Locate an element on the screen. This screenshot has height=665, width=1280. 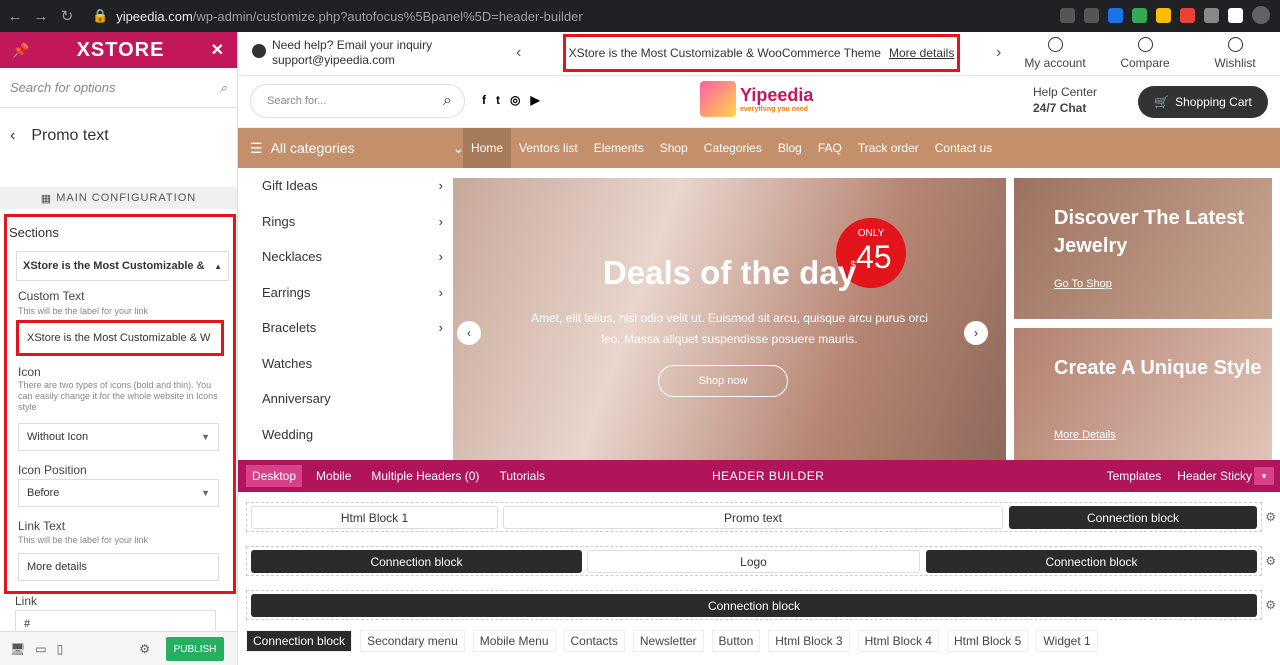
caret-up-icon: ▲ is located at coordinates (218, 266).